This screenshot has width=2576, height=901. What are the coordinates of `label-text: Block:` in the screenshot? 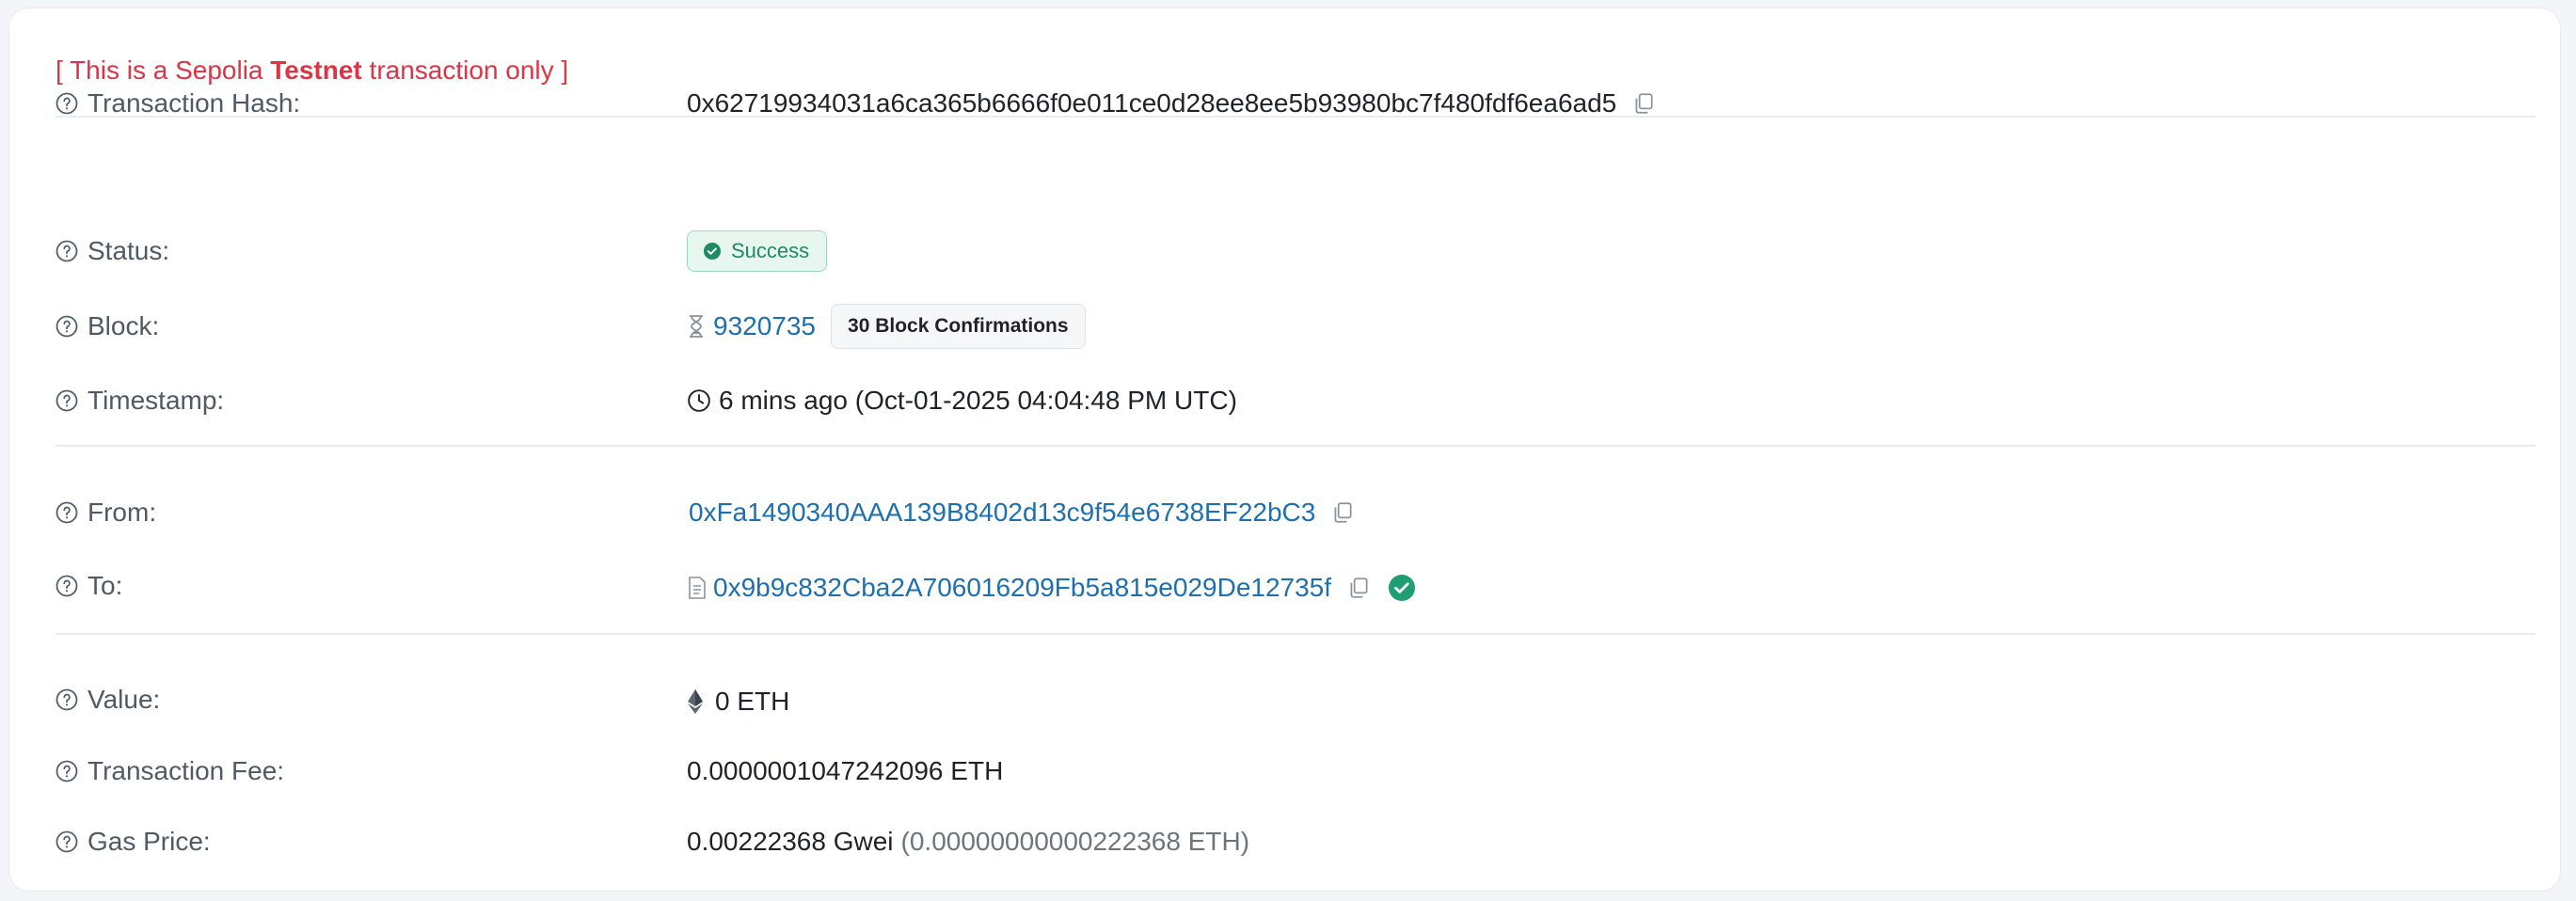 It's located at (124, 326).